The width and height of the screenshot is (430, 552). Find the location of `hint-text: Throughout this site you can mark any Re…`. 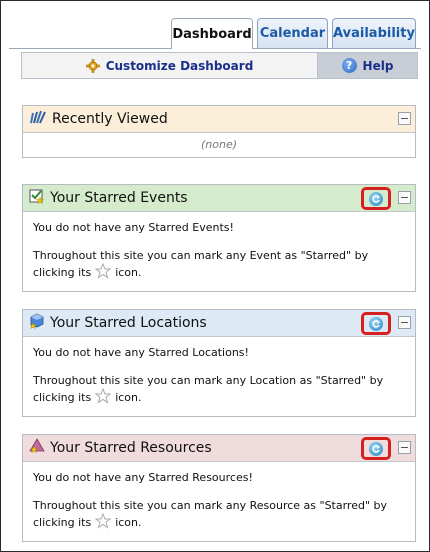

hint-text: Throughout this site you can mark any Re… is located at coordinates (210, 514).